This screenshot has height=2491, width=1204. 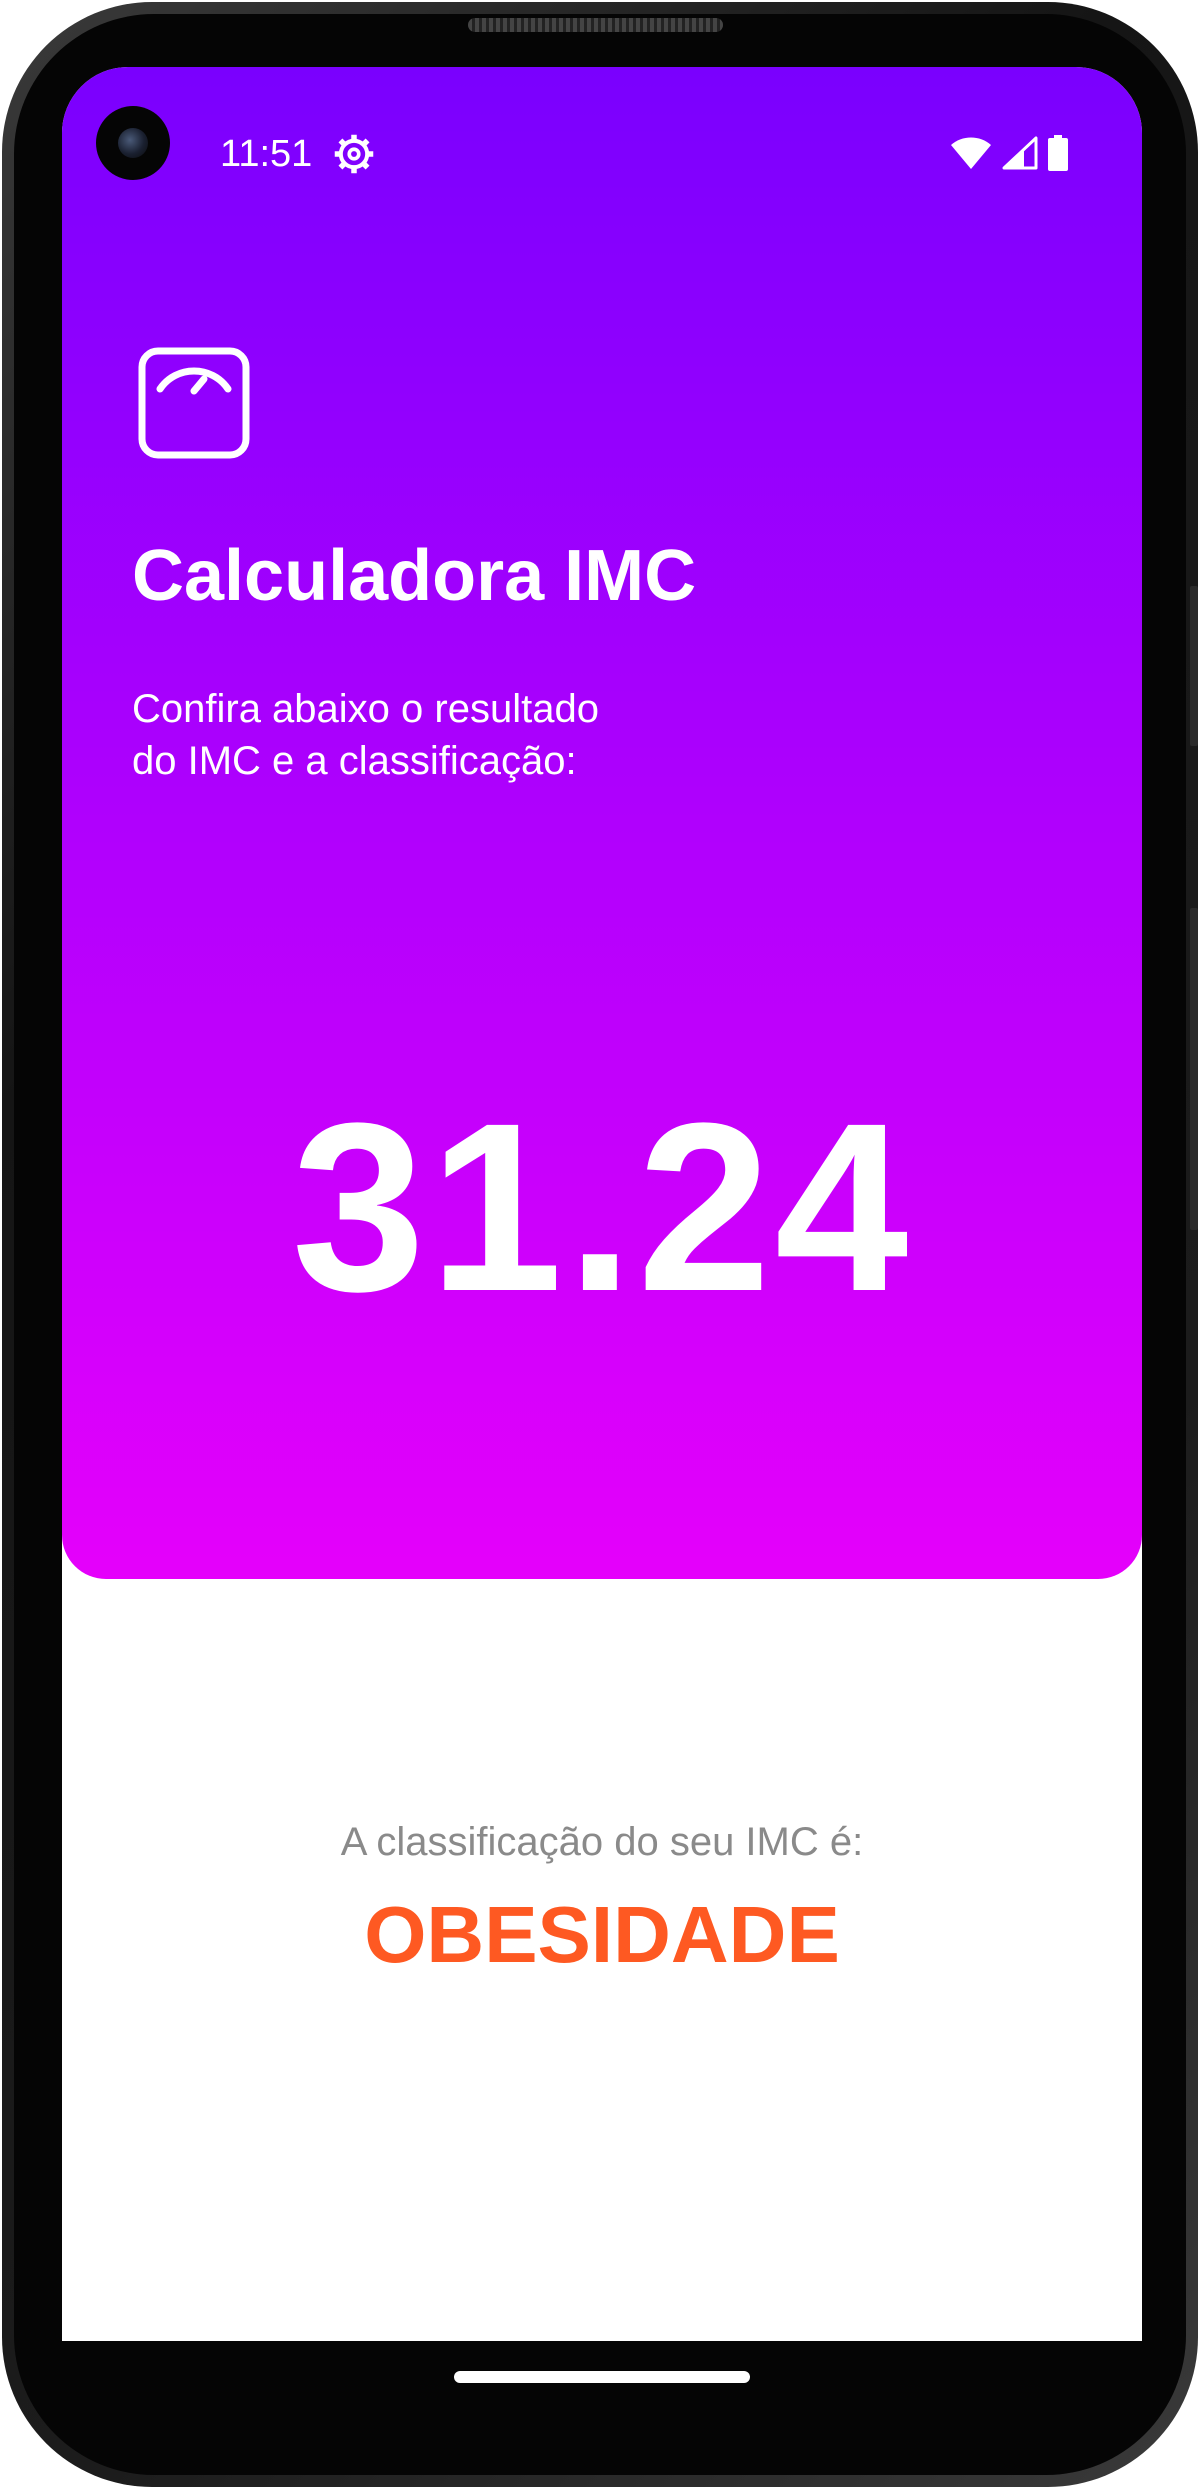 I want to click on power-button, so click(x=1194, y=1069).